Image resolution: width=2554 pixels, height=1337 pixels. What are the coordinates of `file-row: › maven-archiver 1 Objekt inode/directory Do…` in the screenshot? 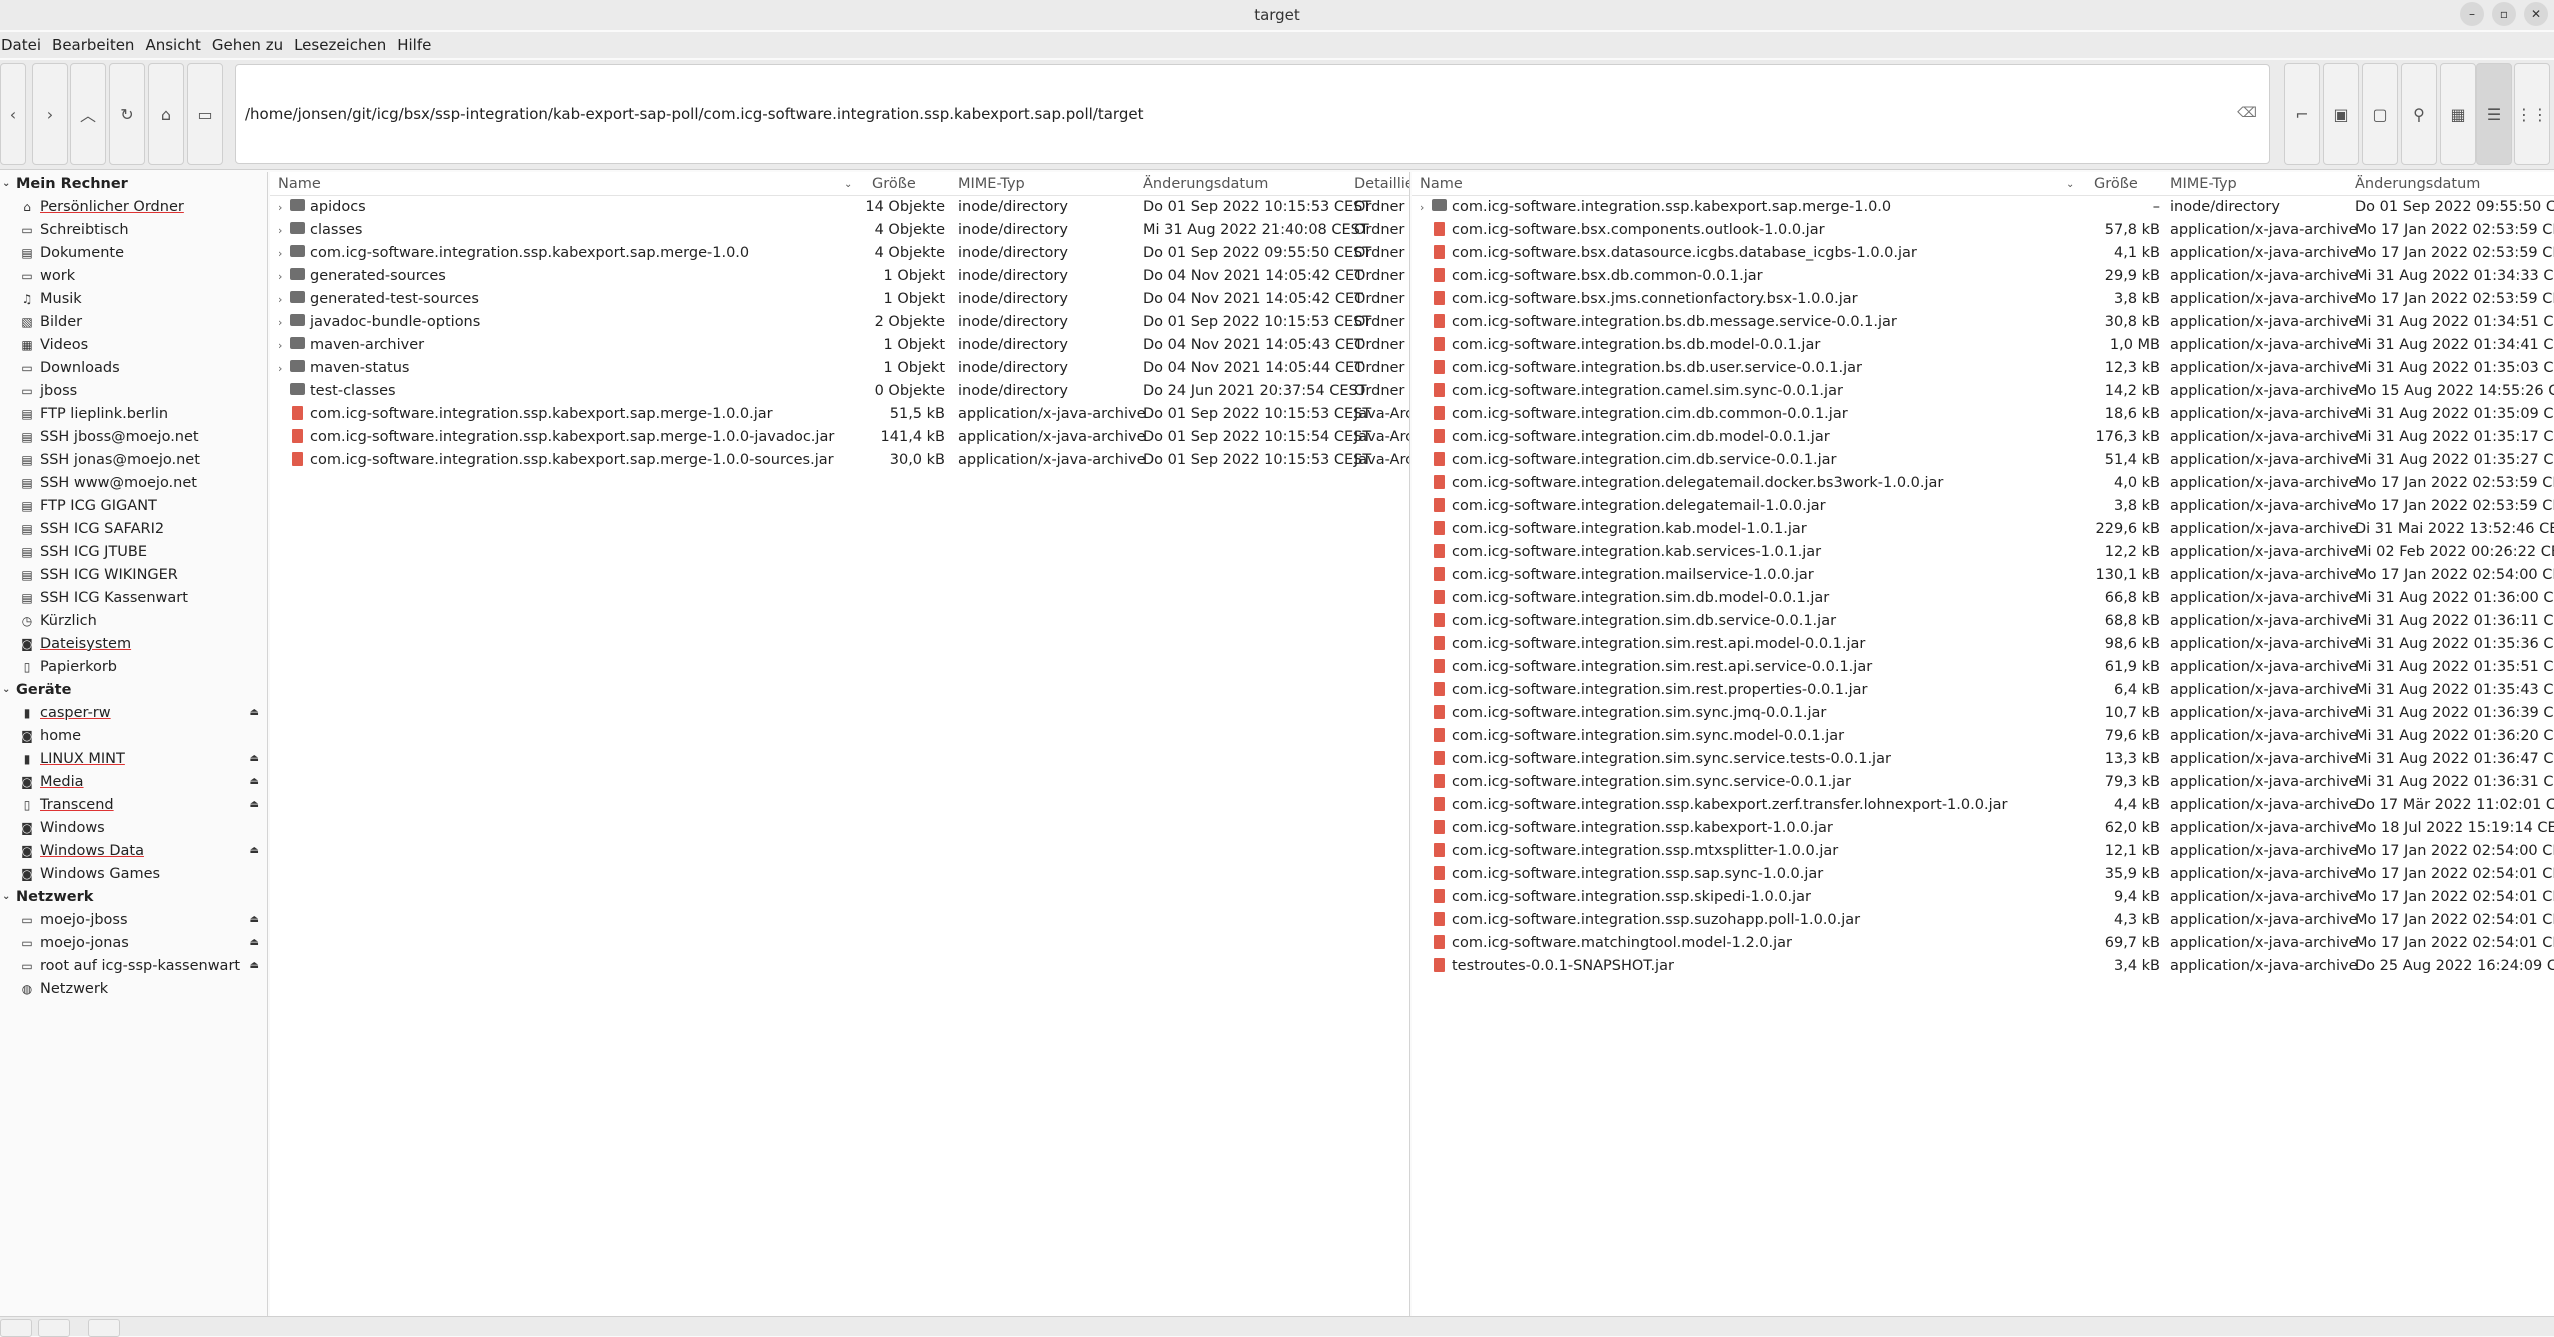 It's located at (839, 345).